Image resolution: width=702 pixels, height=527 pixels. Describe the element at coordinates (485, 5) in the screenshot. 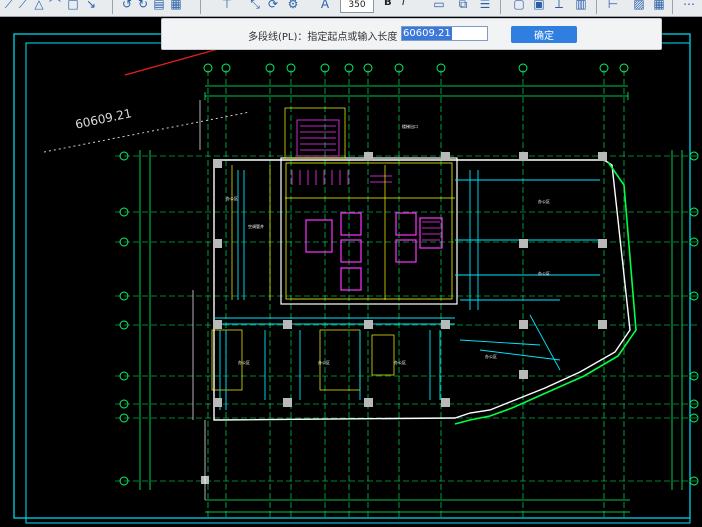

I see `align-icon: ☰` at that location.